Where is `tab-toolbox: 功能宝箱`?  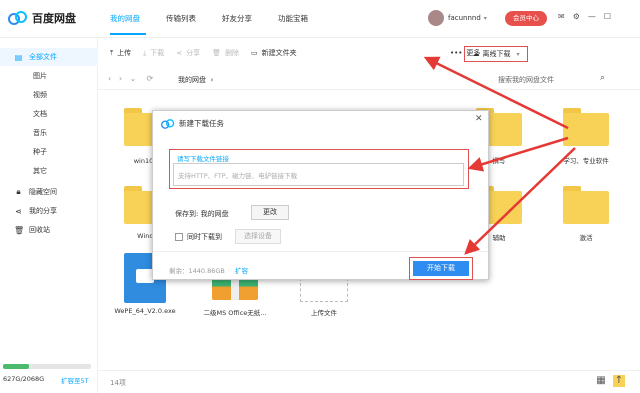
tab-toolbox: 功能宝箱 is located at coordinates (293, 18).